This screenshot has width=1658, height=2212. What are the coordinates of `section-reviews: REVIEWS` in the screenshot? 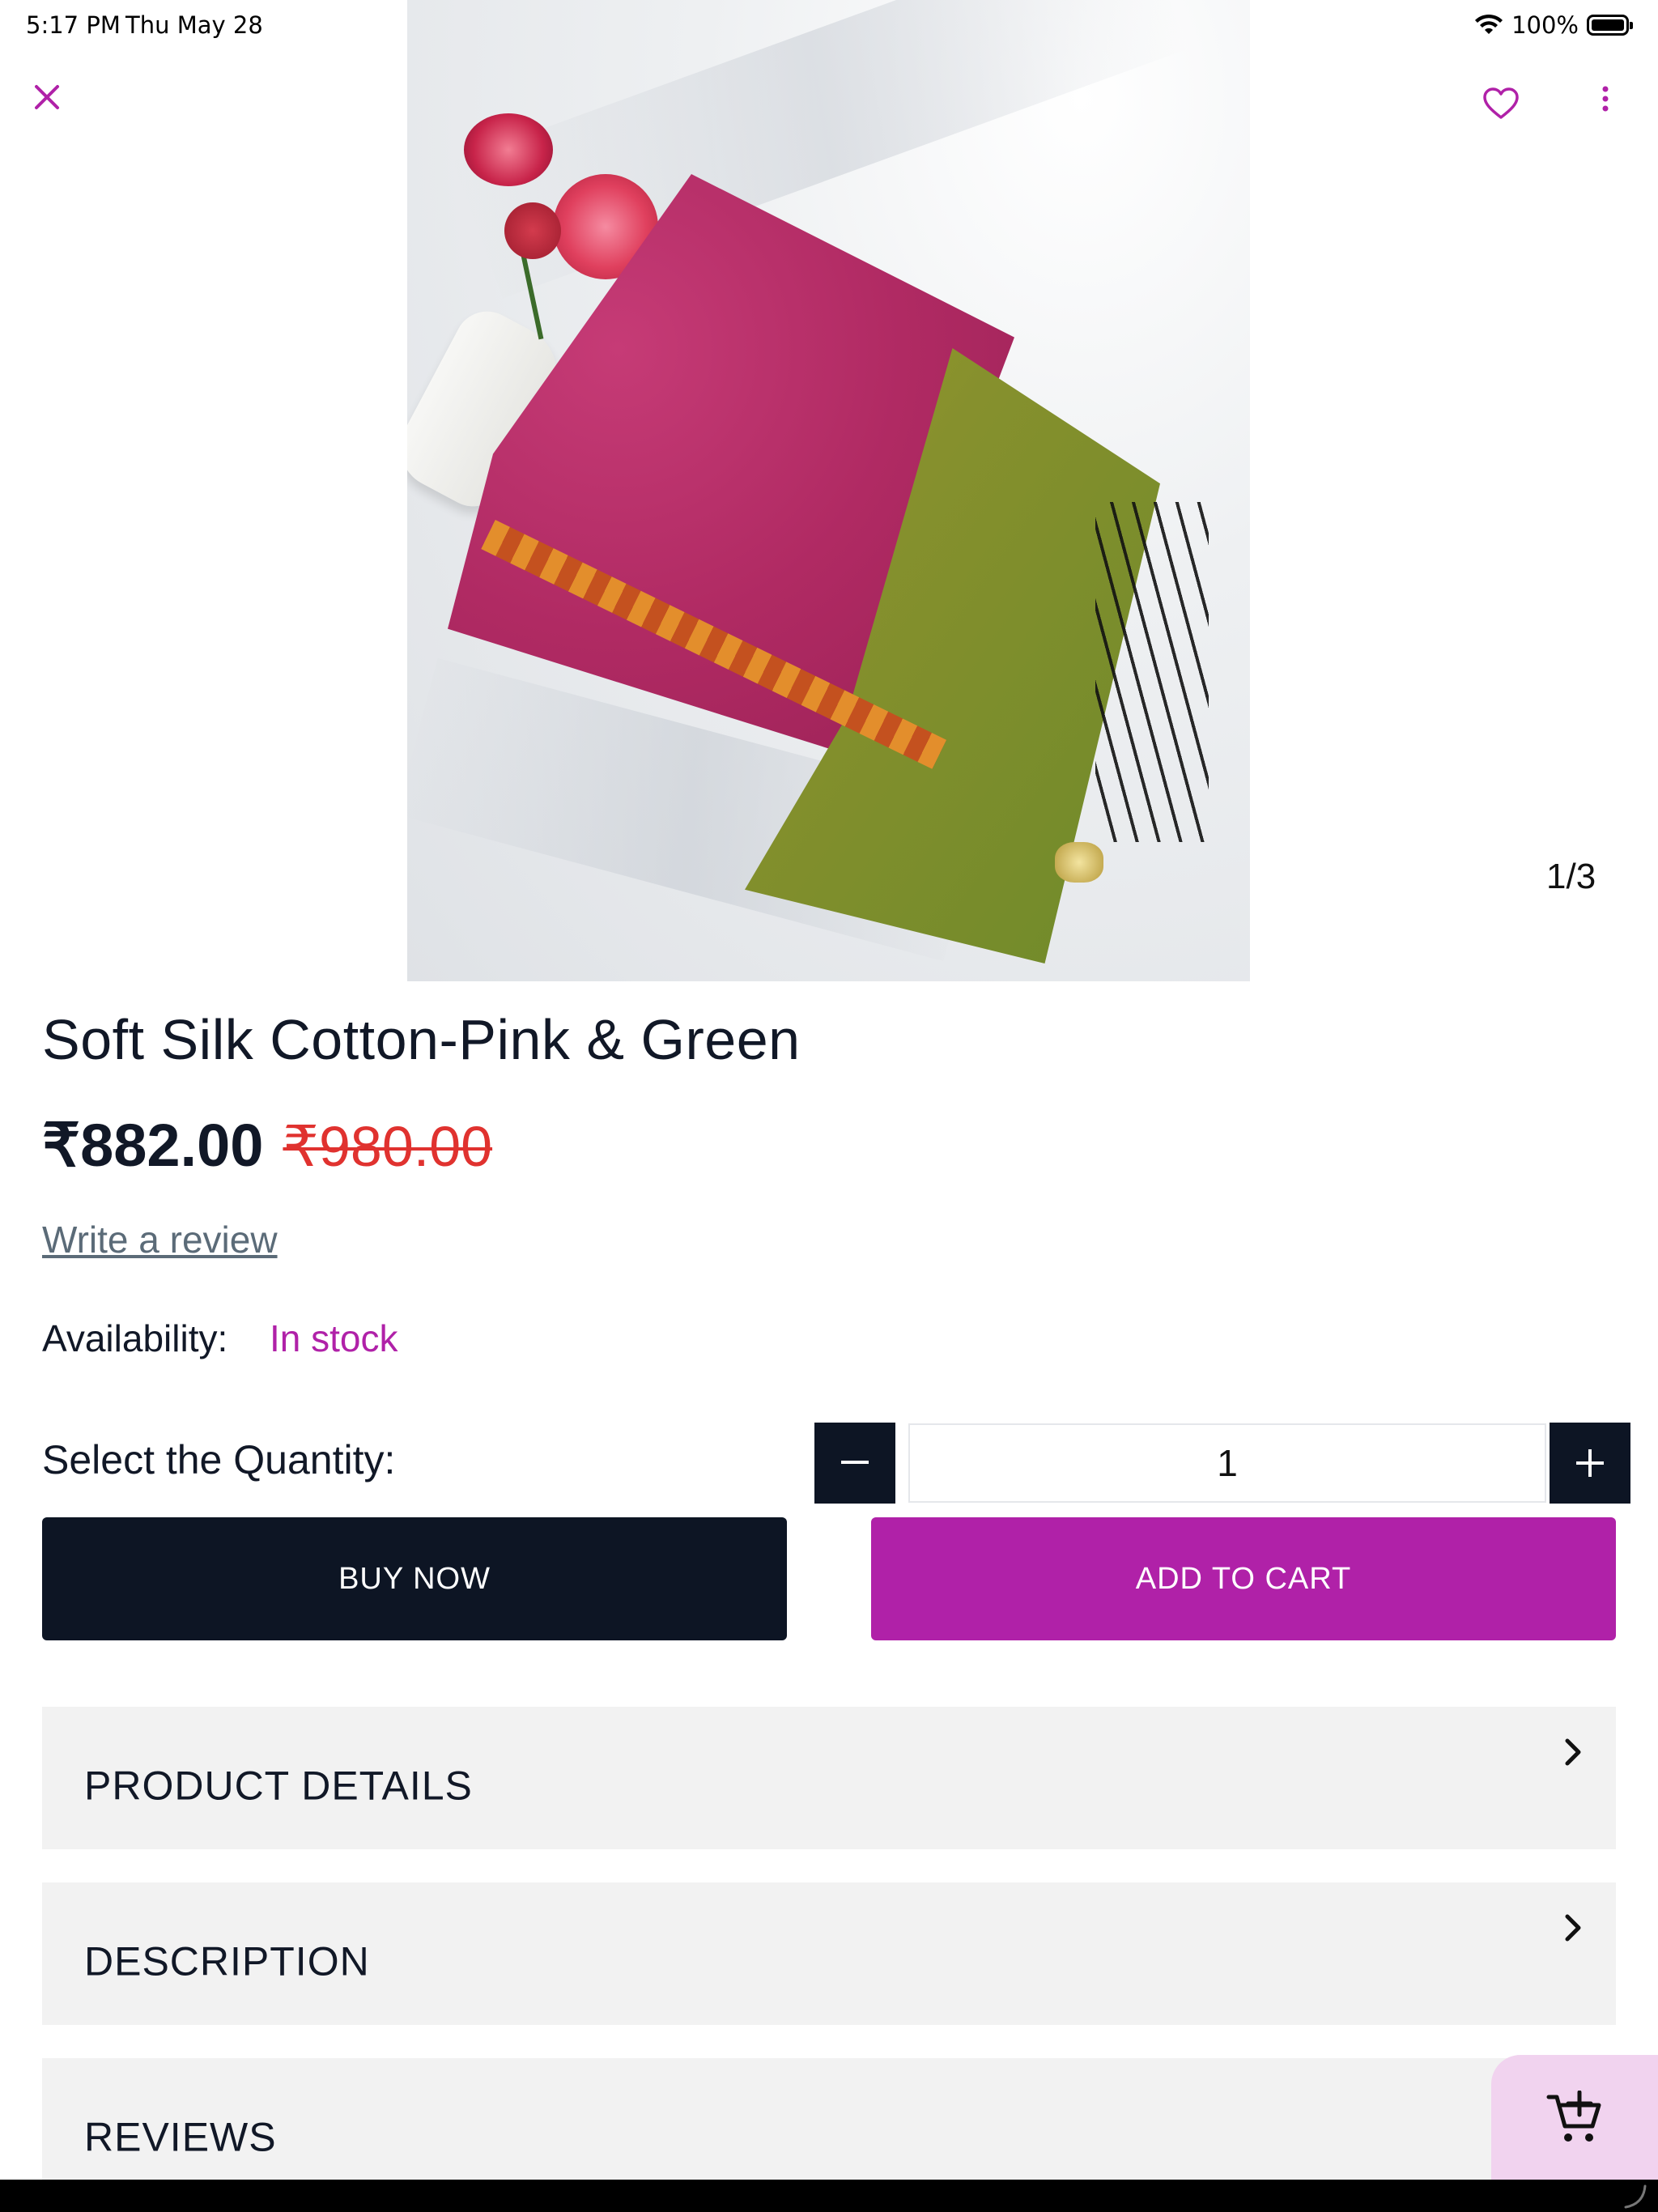 It's located at (829, 2119).